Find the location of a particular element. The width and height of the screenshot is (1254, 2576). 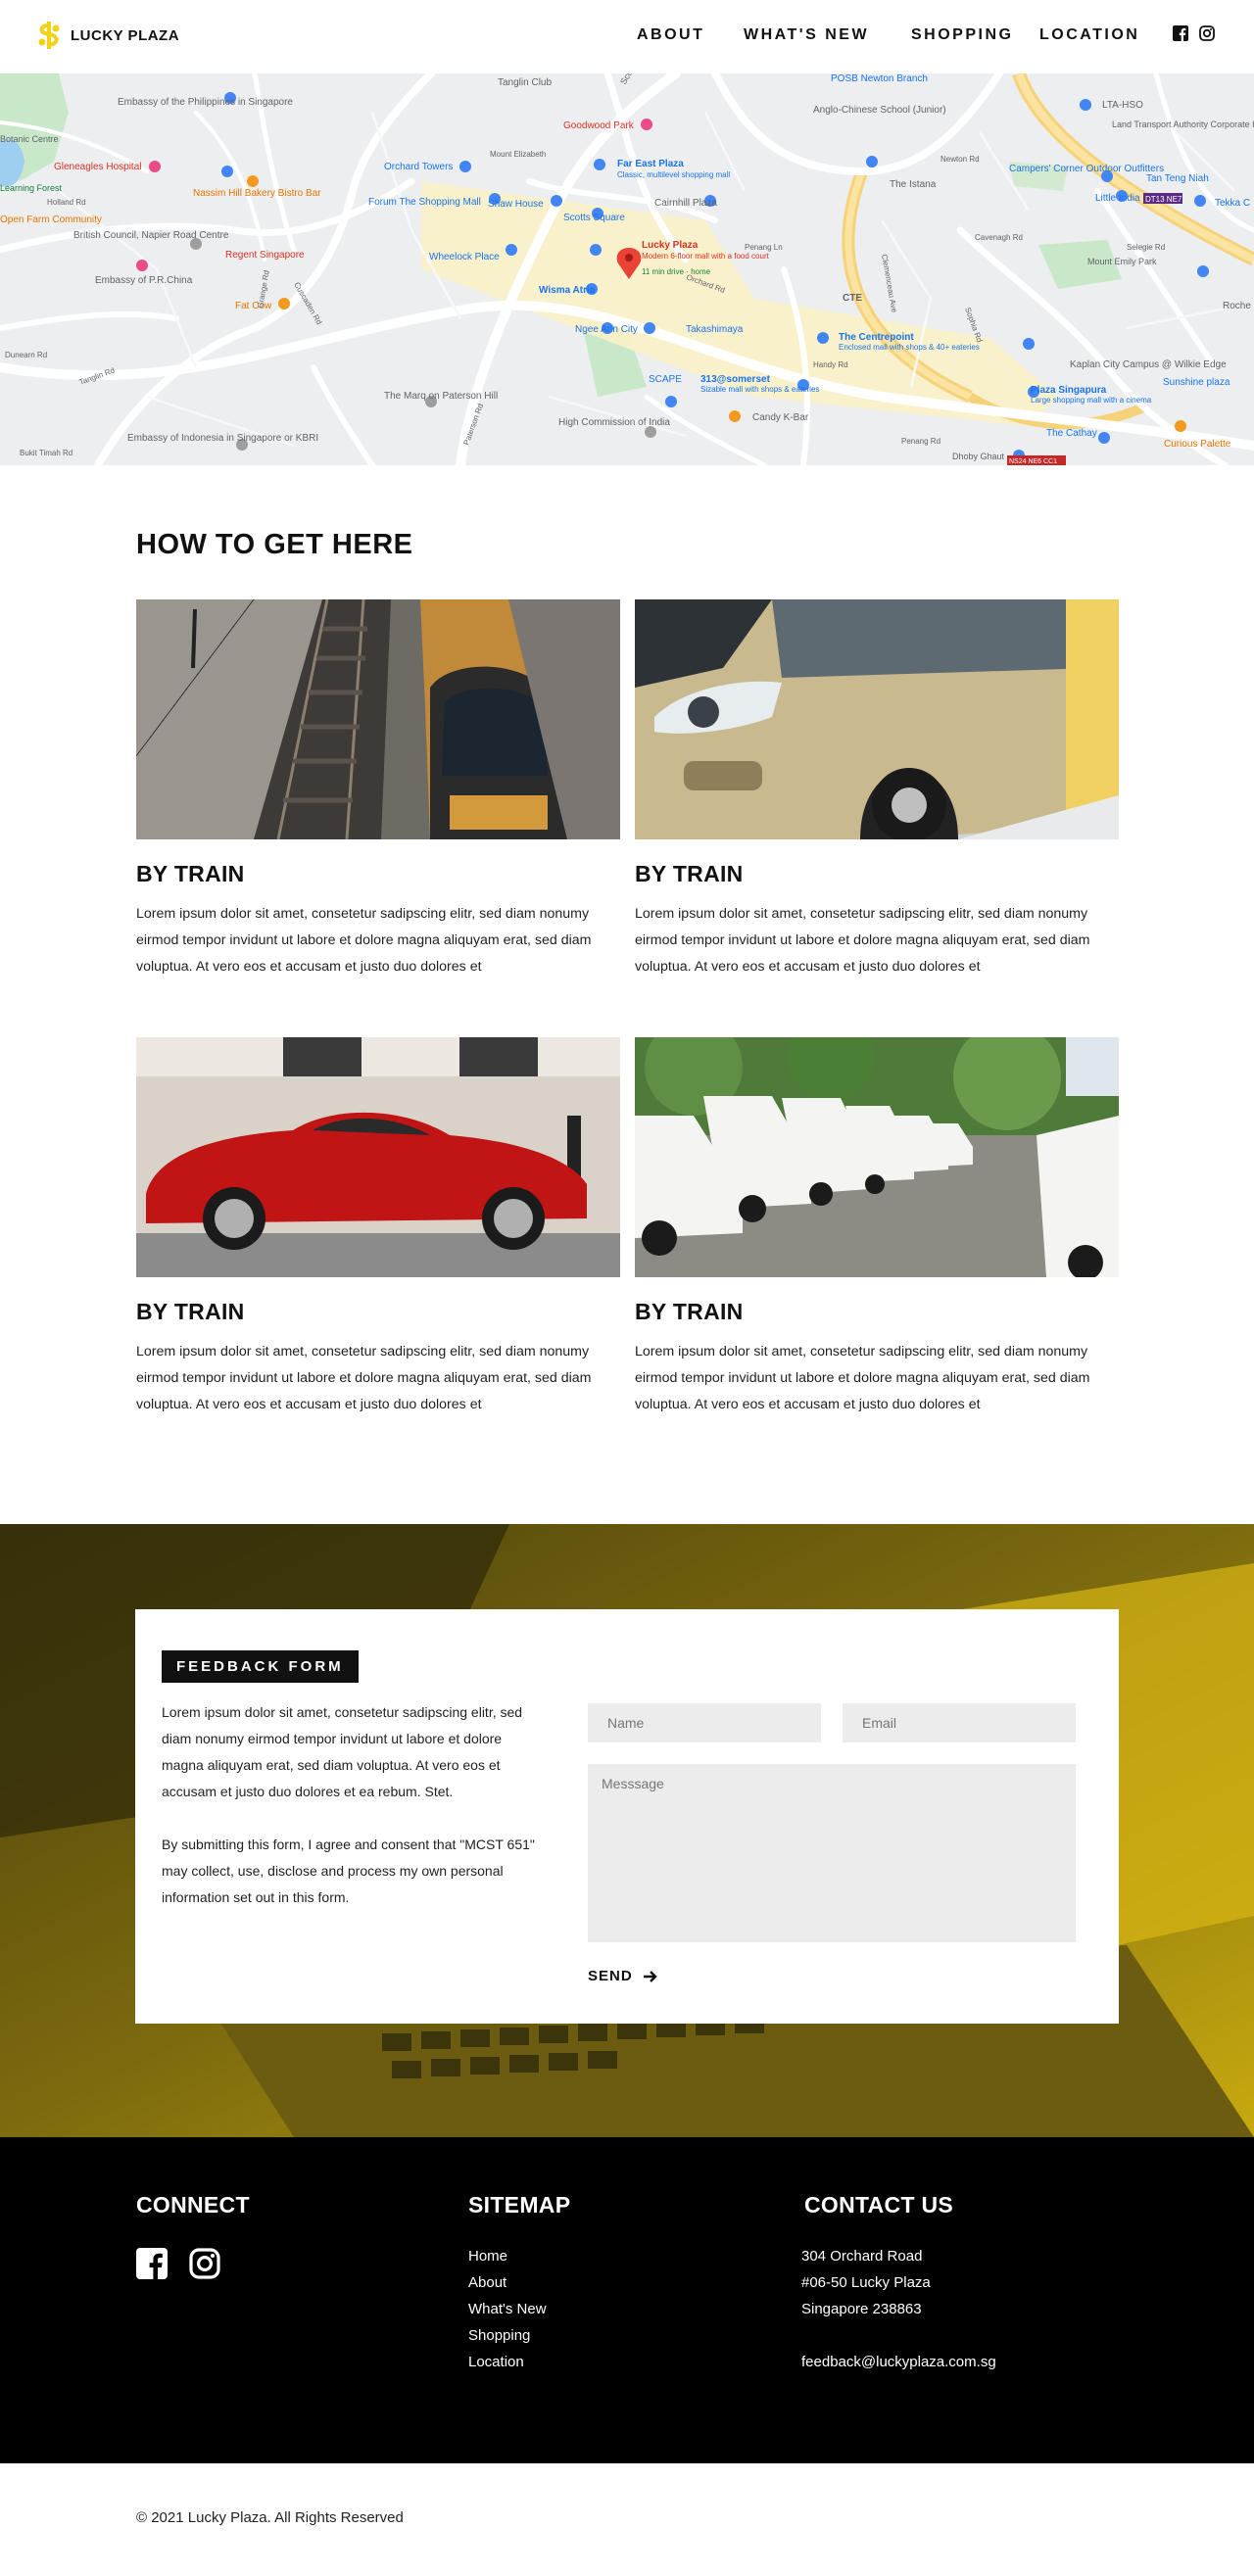

nav-link-about: ABOUT is located at coordinates (670, 35).